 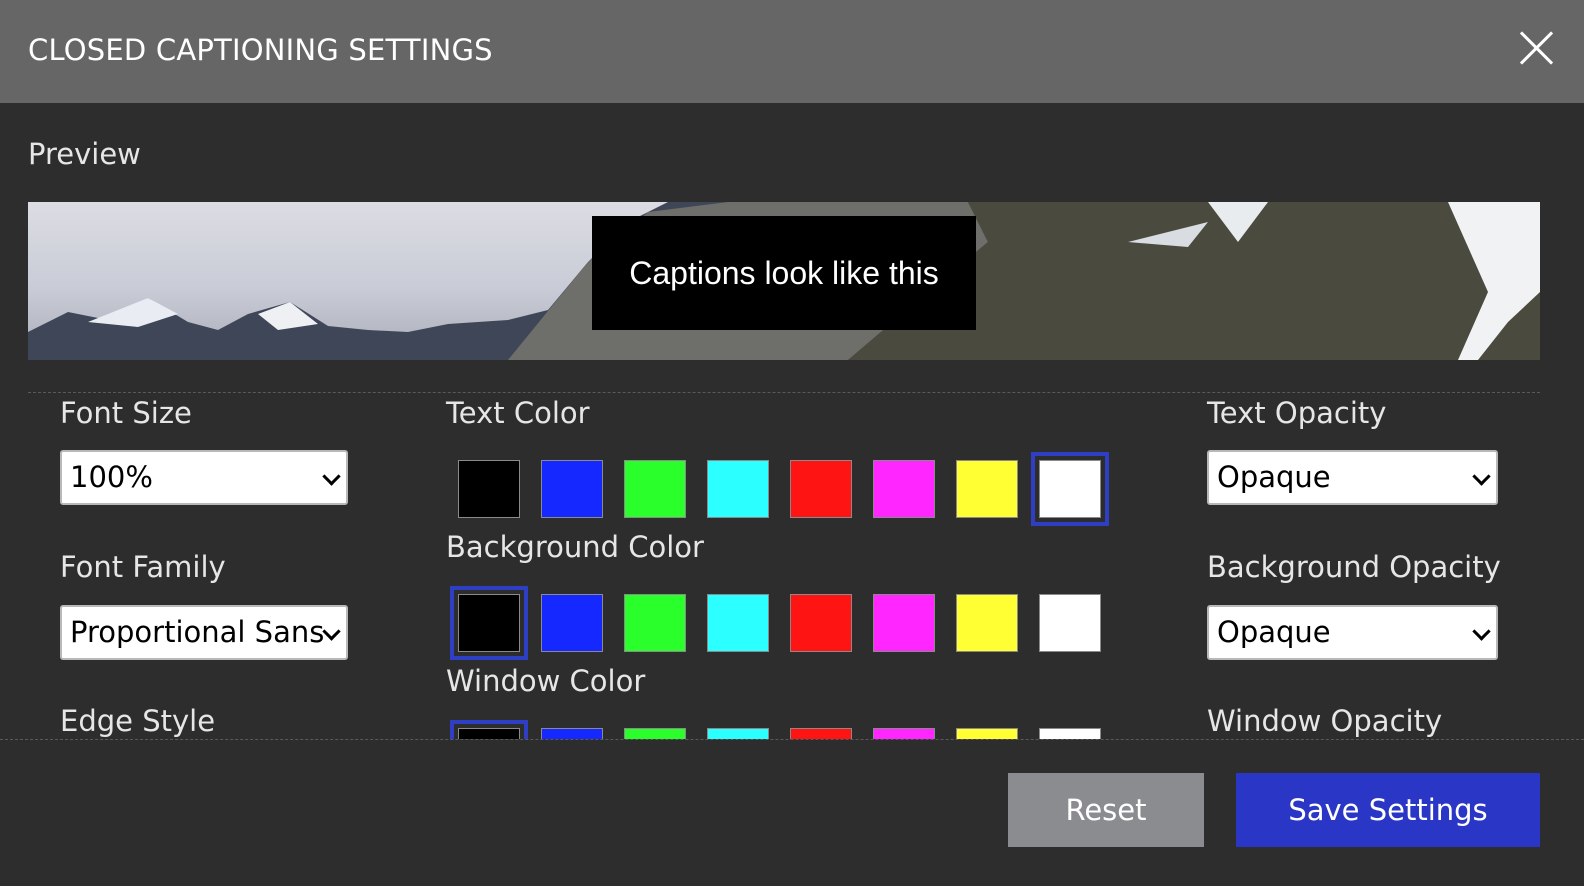 What do you see at coordinates (197, 632) in the screenshot?
I see `font-family-value: Proportional Sans` at bounding box center [197, 632].